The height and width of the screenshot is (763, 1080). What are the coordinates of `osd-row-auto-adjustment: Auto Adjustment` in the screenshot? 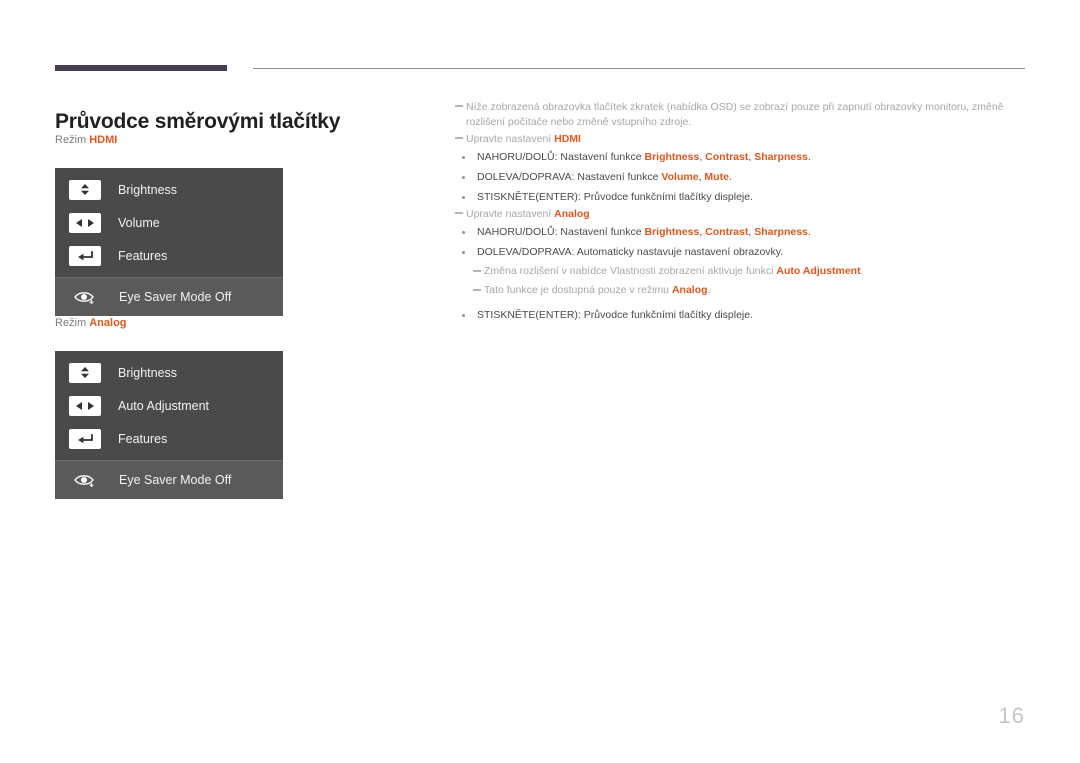 It's located at (169, 405).